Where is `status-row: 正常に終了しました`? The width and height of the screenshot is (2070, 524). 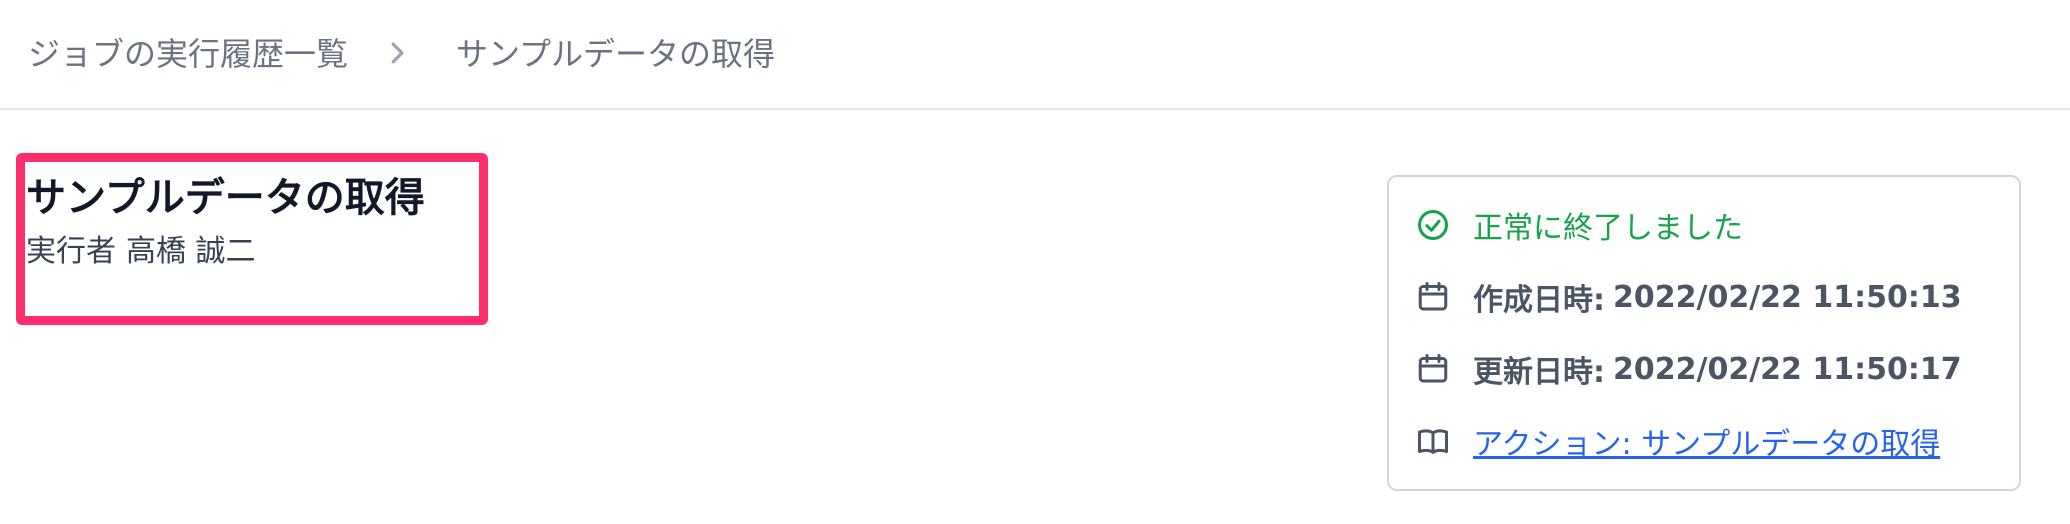 status-row: 正常に終了しました is located at coordinates (1579, 225).